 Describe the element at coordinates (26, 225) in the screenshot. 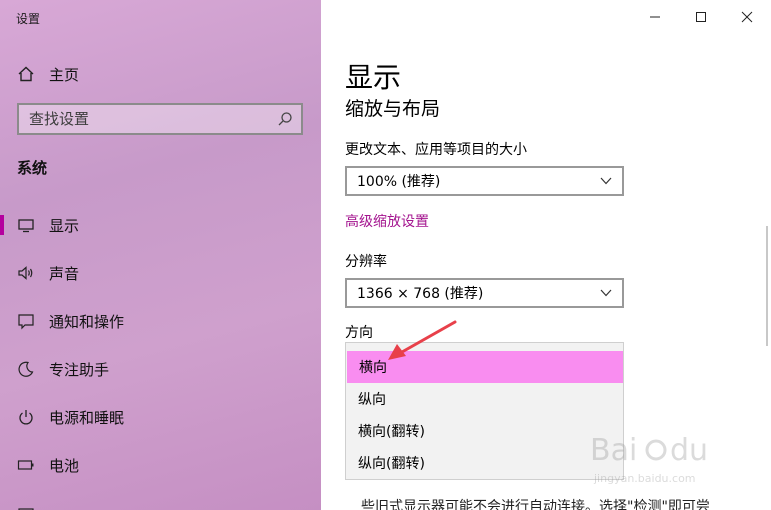

I see `monitor-icon` at that location.